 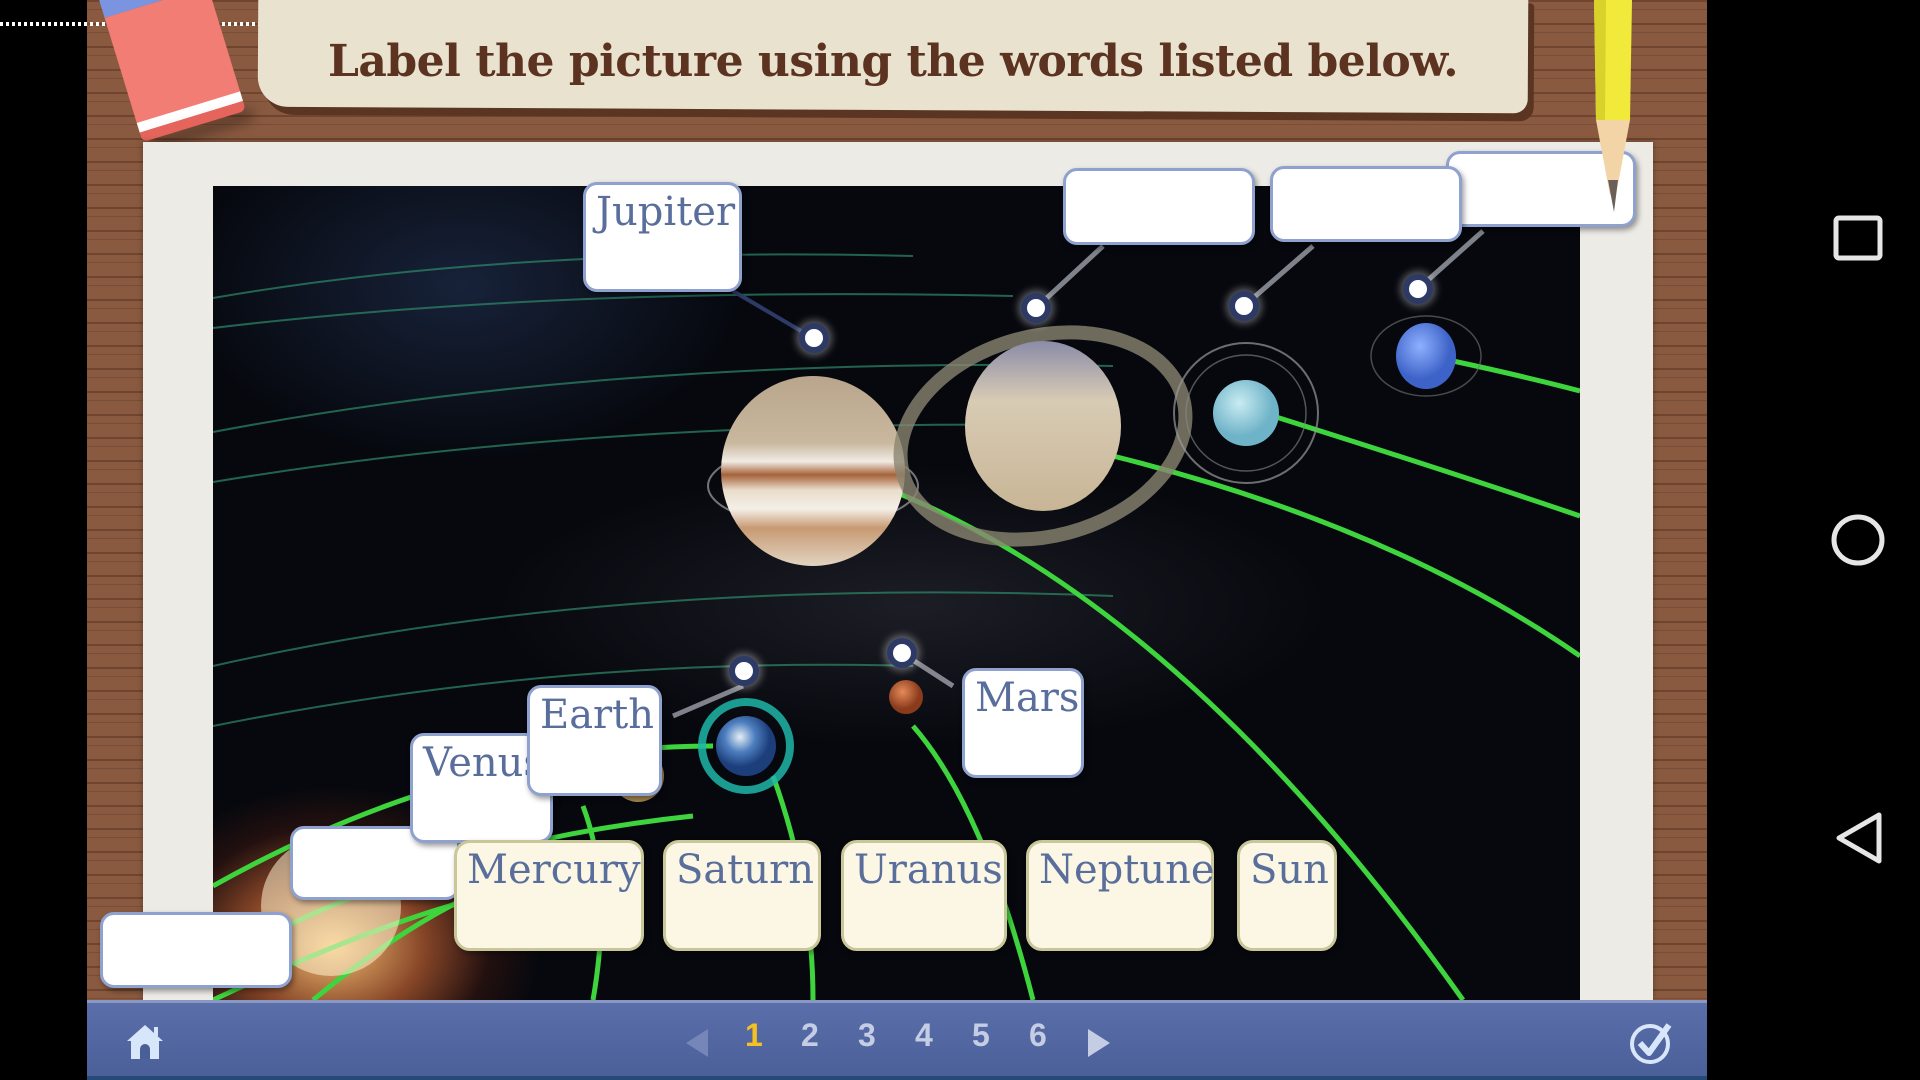 What do you see at coordinates (594, 740) in the screenshot?
I see `label-earth: Earth` at bounding box center [594, 740].